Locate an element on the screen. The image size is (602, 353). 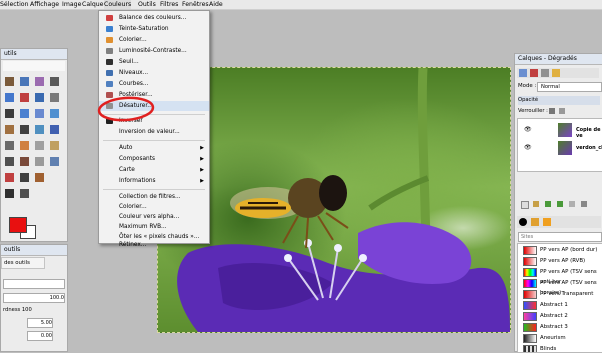
gradient-filter-input: Sites is located at coordinates (560, 237).